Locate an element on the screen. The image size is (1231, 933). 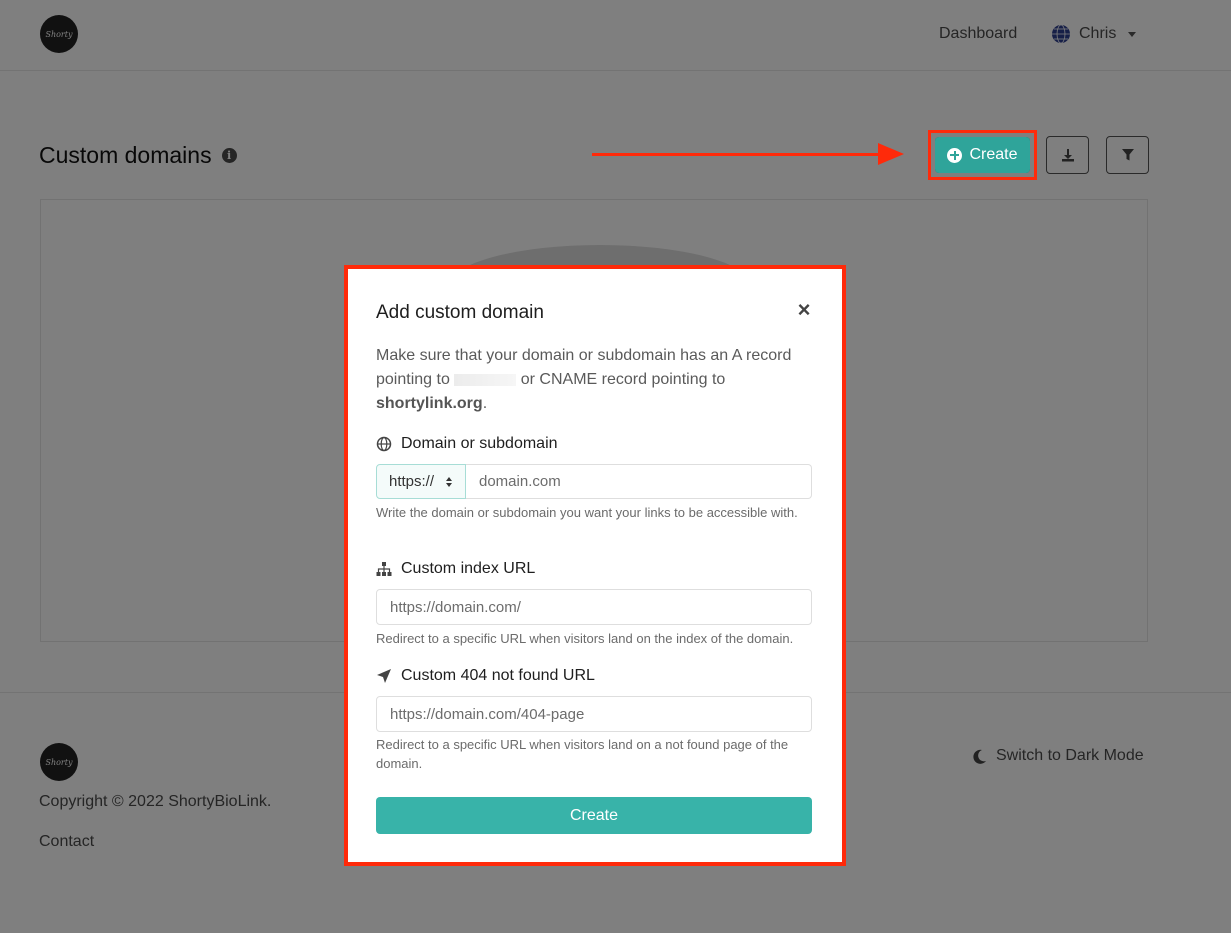
index-url-input is located at coordinates (594, 607).